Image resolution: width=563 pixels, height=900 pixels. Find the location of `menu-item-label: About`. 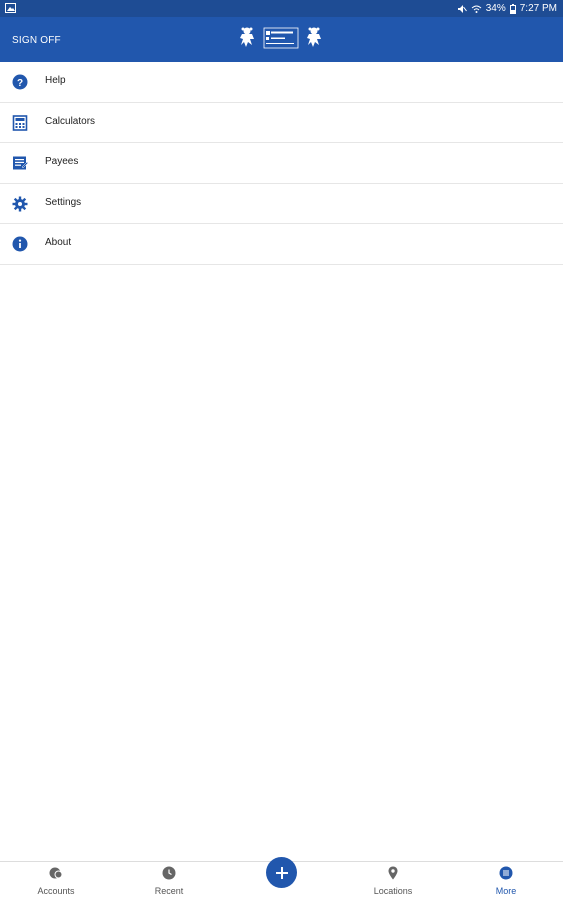

menu-item-label: About is located at coordinates (58, 242).